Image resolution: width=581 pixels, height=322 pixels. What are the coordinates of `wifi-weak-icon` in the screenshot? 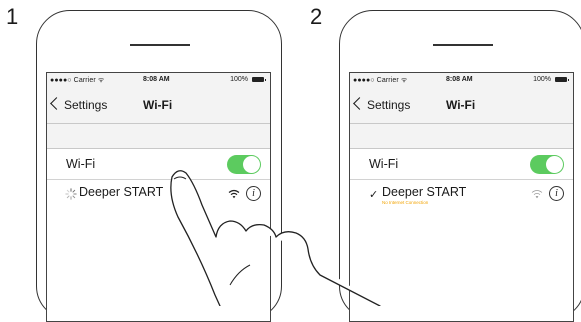 It's located at (537, 194).